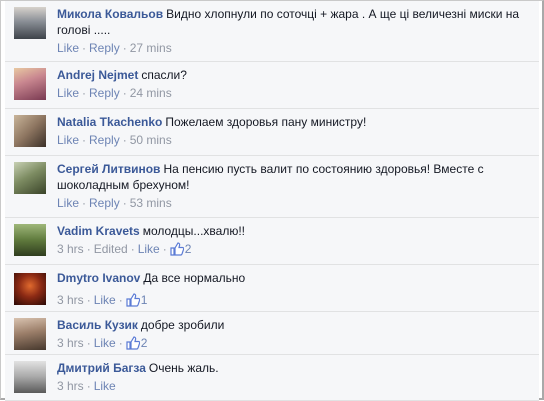  I want to click on timestamp: 53 mins, so click(151, 203).